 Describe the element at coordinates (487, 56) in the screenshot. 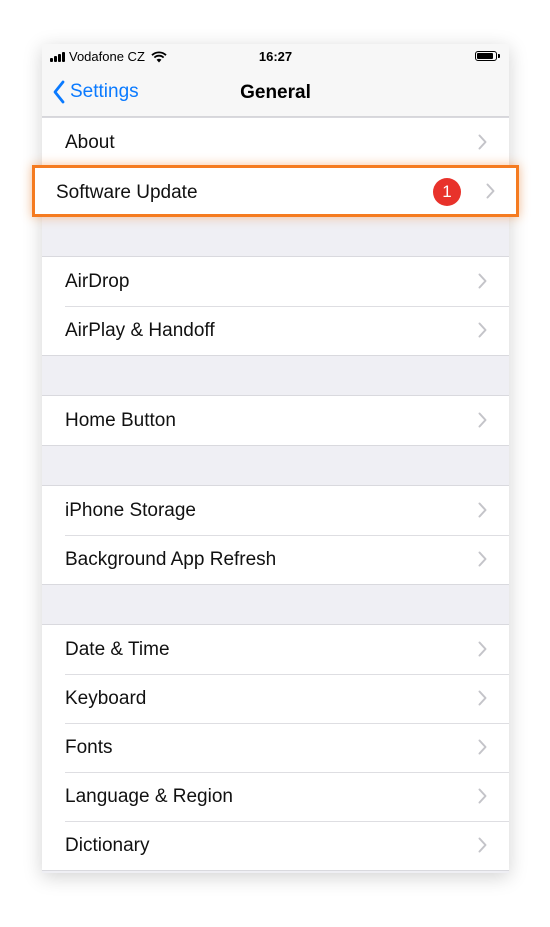

I see `battery-icon` at that location.